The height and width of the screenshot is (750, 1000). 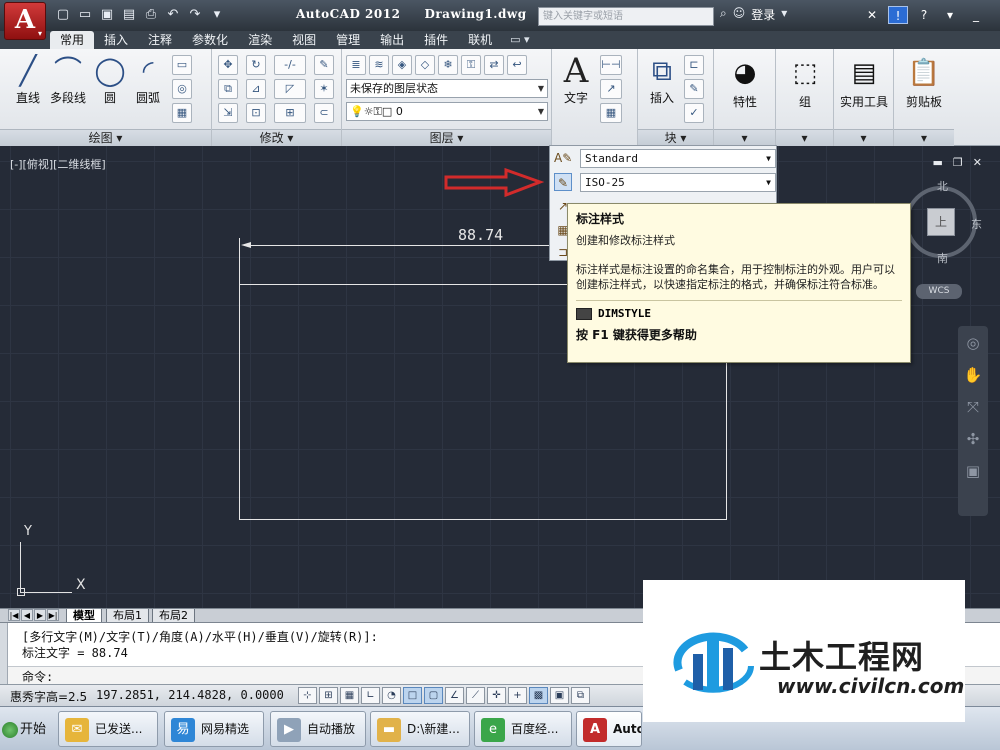 What do you see at coordinates (214, 729) in the screenshot?
I see `taskbar-item-netease: 易网易精选` at bounding box center [214, 729].